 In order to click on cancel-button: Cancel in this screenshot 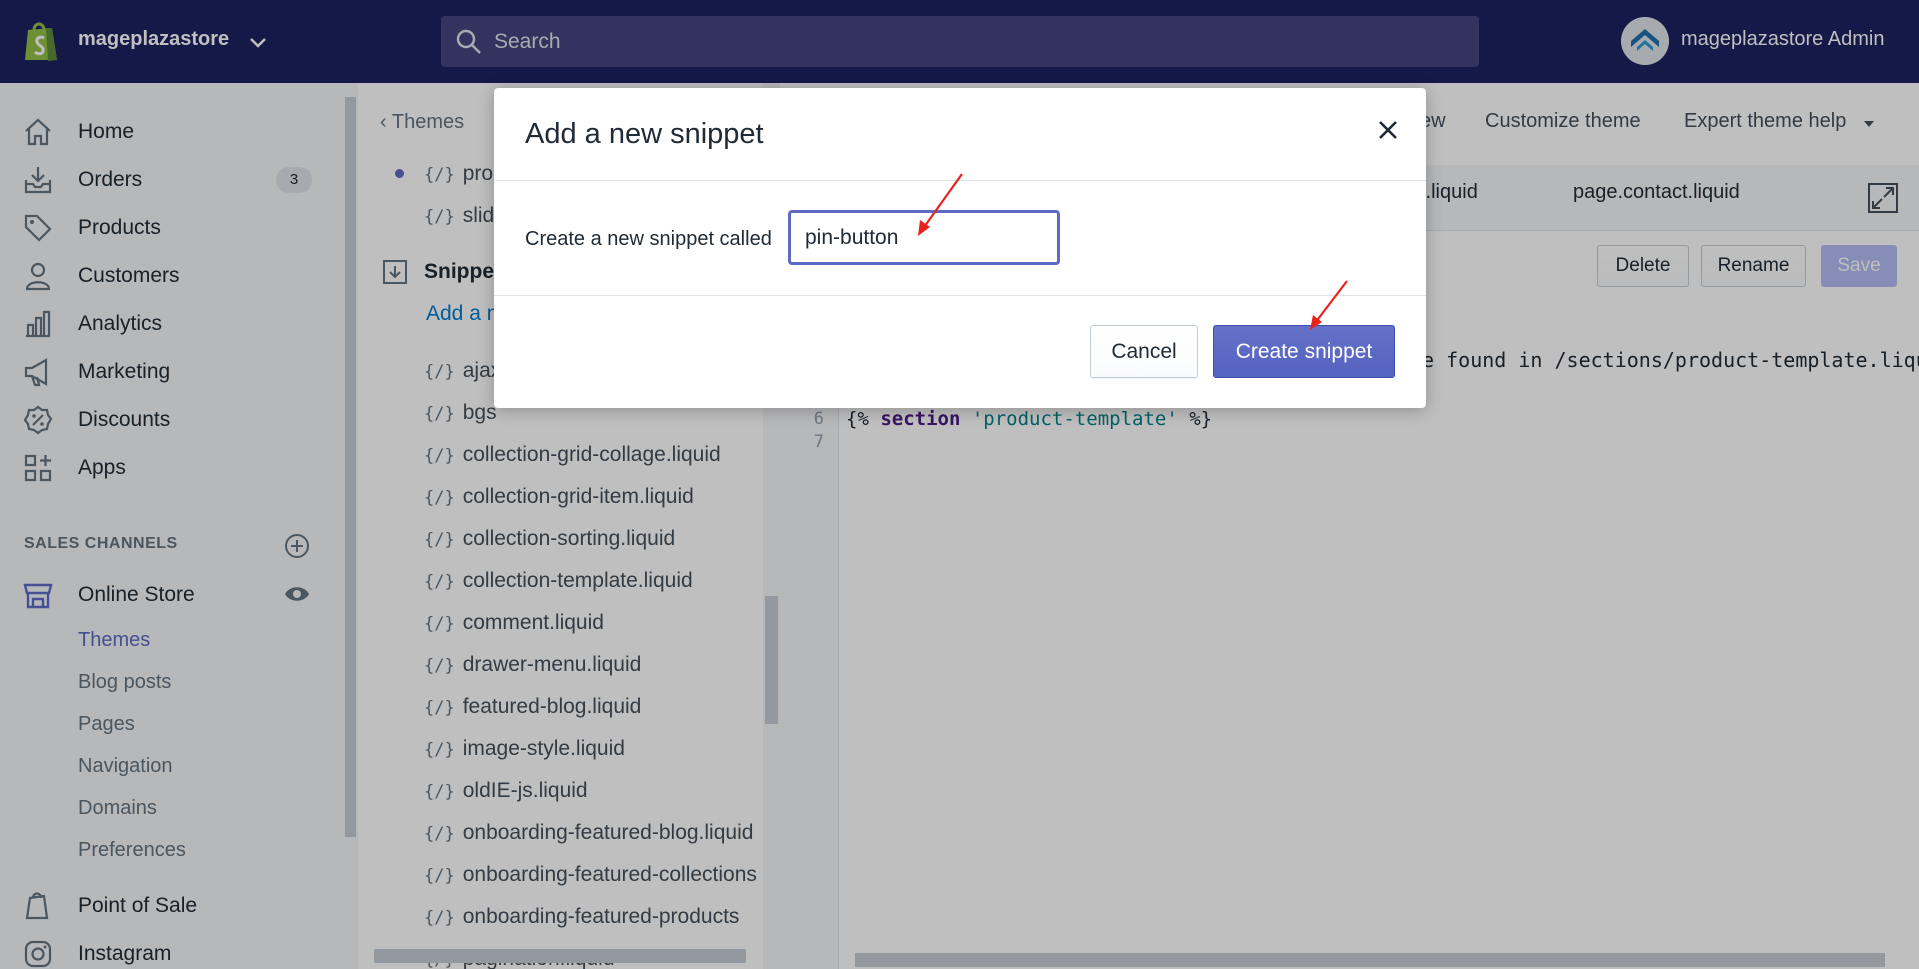, I will do `click(1144, 351)`.